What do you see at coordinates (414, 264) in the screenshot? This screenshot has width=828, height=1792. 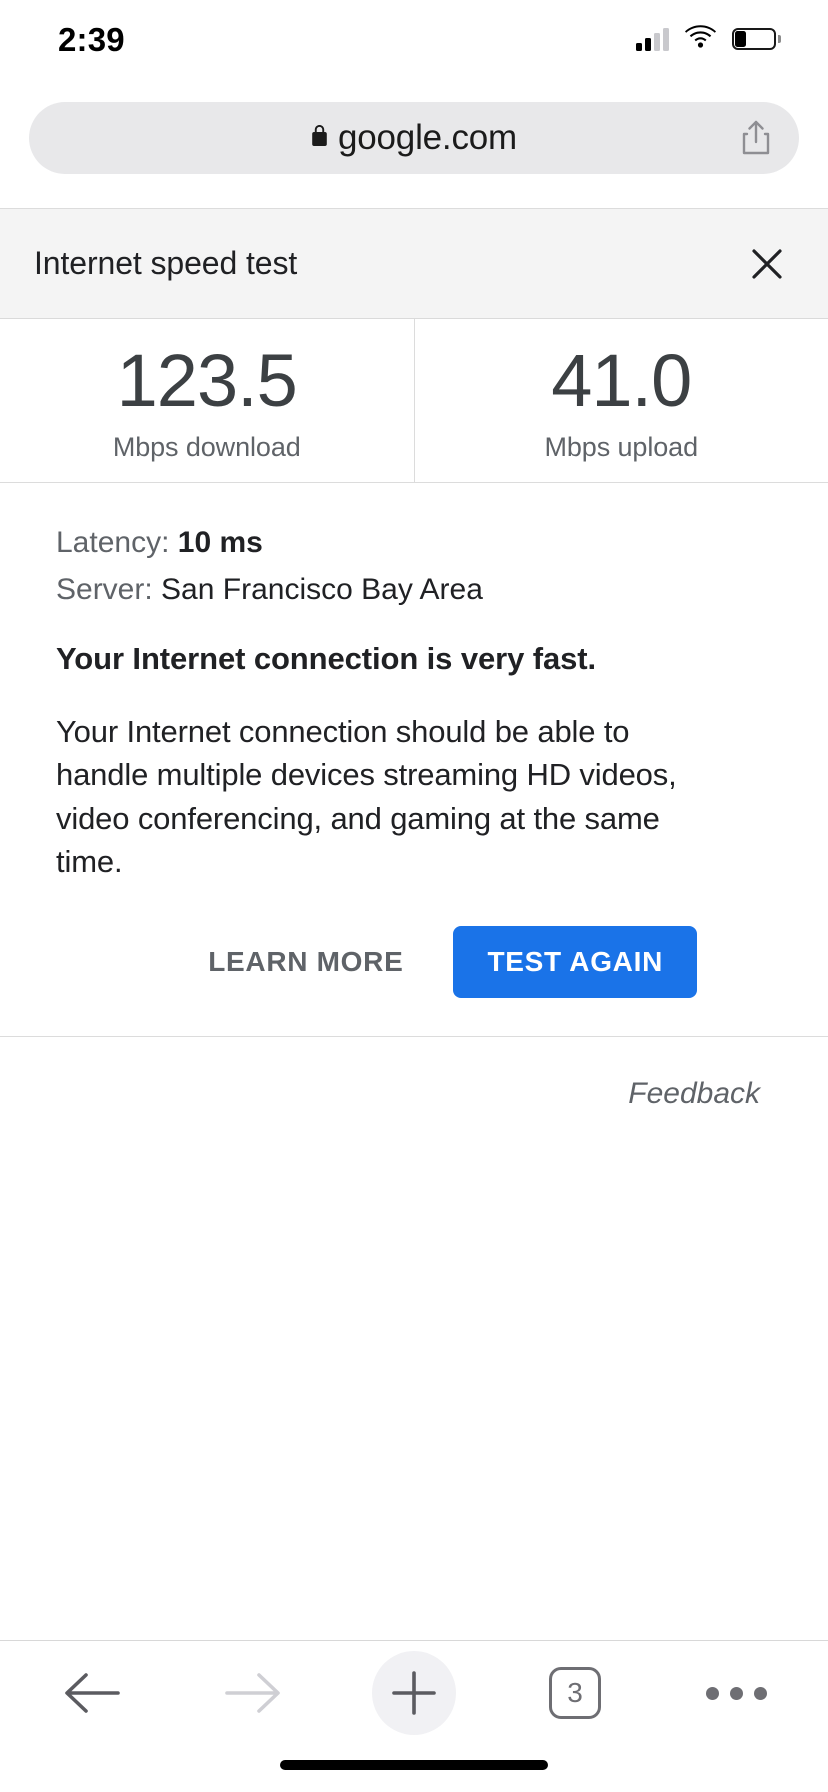 I see `speed-test-header: Internet speed test` at bounding box center [414, 264].